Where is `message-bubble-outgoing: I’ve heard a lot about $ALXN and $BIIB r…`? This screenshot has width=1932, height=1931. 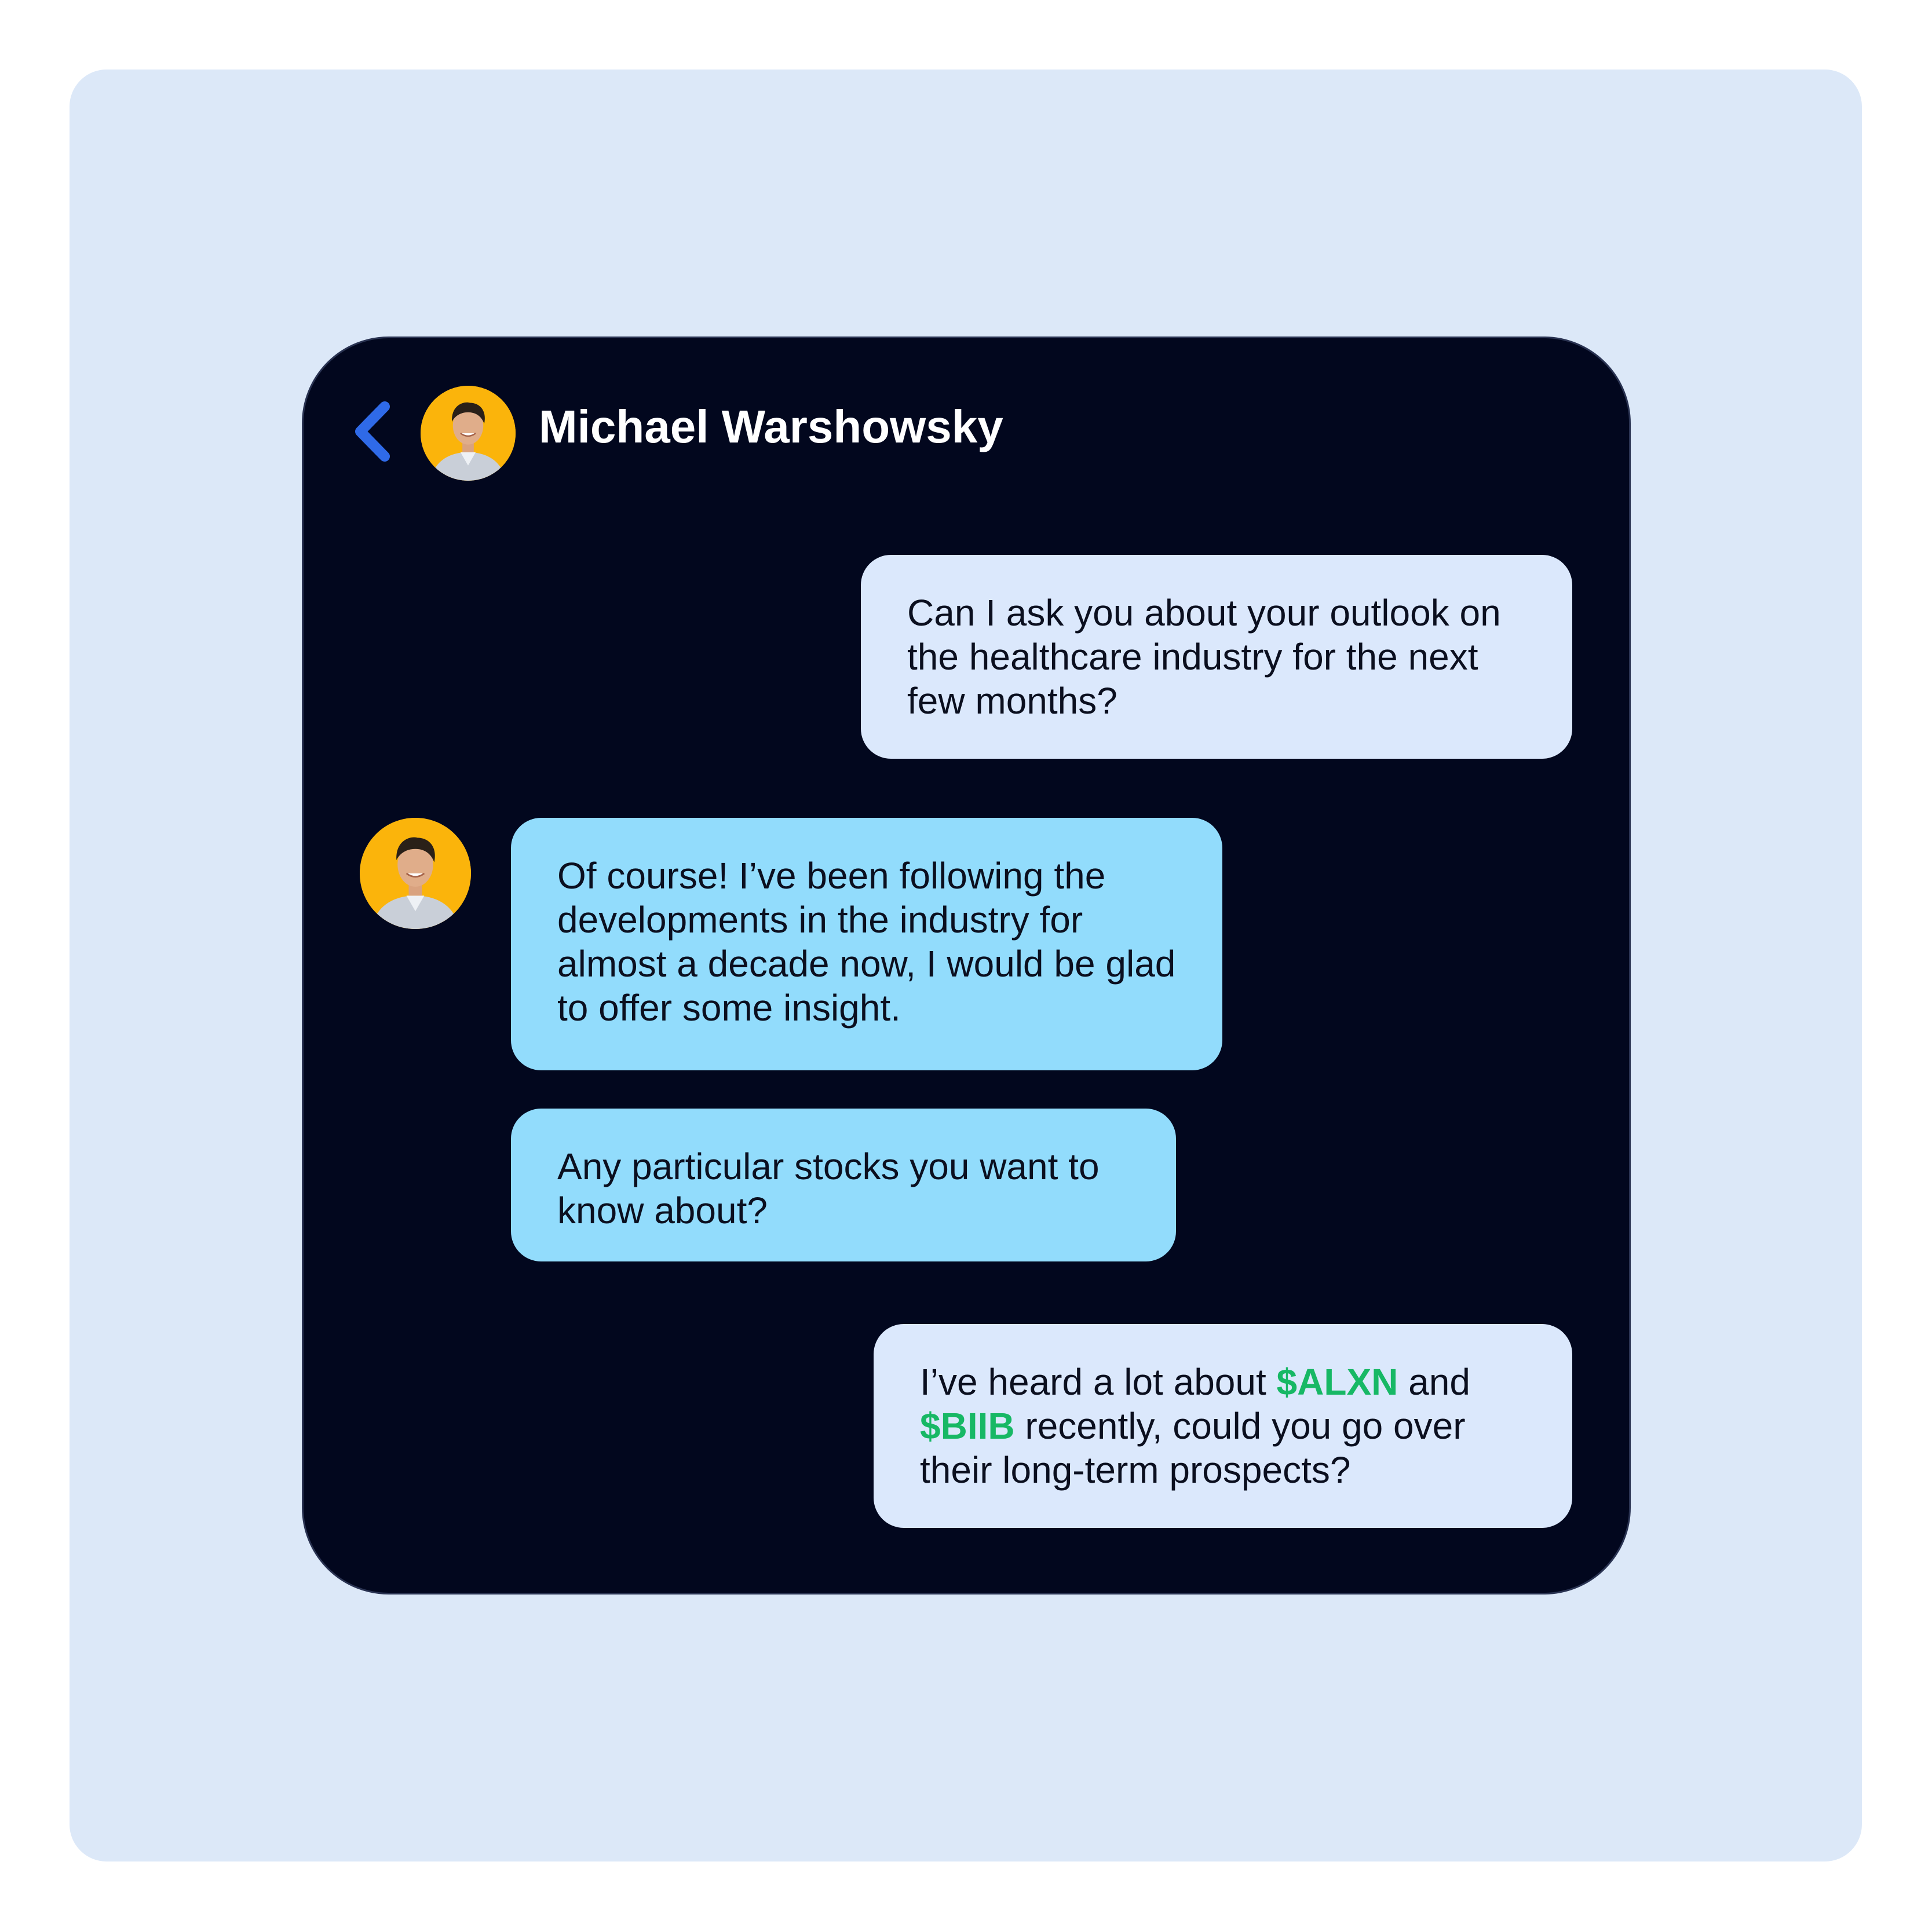 message-bubble-outgoing: I’ve heard a lot about $ALXN and $BIIB r… is located at coordinates (1223, 1426).